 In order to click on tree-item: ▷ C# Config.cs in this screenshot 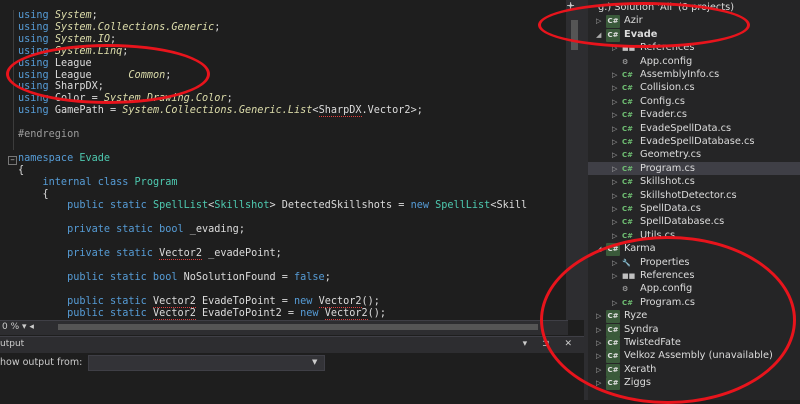, I will do `click(694, 101)`.